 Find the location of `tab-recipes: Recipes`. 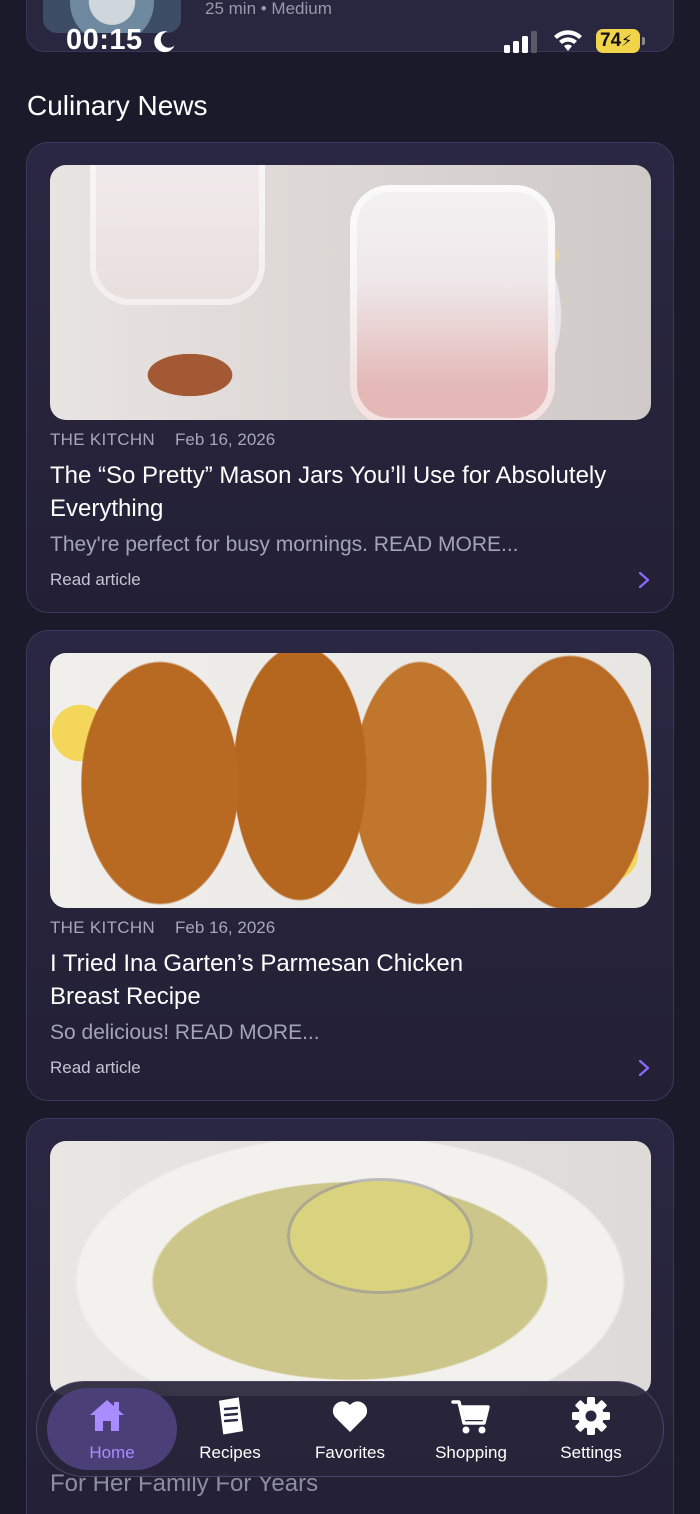

tab-recipes: Recipes is located at coordinates (230, 1430).